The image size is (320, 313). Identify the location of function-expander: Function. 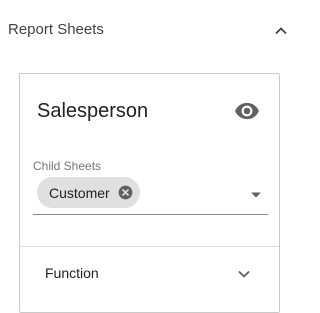
(149, 272).